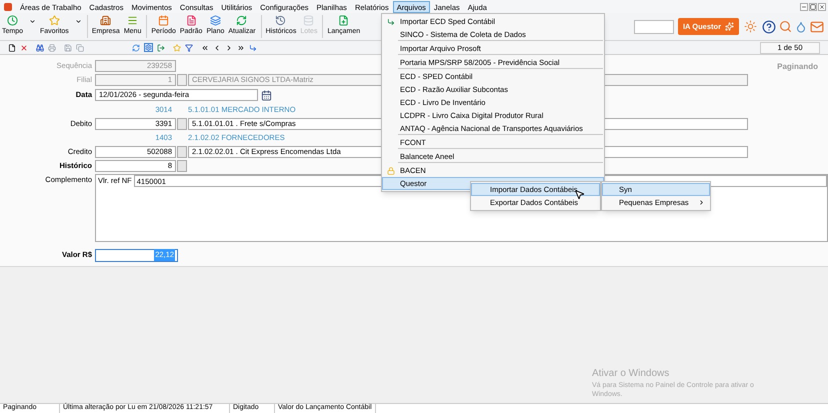 Image resolution: width=828 pixels, height=413 pixels. What do you see at coordinates (631, 374) in the screenshot?
I see `activation-title: Ativar o Windows` at bounding box center [631, 374].